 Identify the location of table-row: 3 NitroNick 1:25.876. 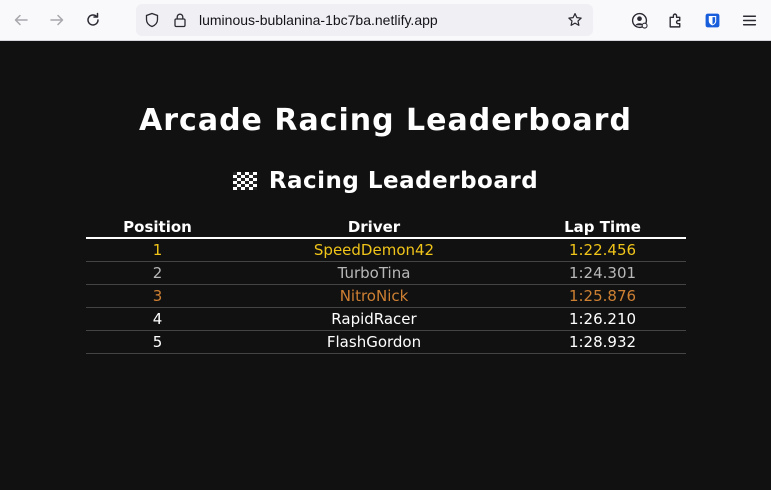
(386, 296).